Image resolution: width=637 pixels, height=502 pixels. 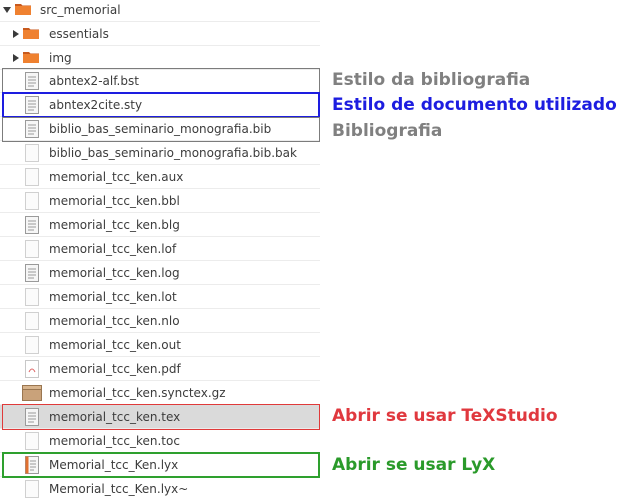 What do you see at coordinates (160, 11) in the screenshot?
I see `tree-row-root-folder: src_memorial` at bounding box center [160, 11].